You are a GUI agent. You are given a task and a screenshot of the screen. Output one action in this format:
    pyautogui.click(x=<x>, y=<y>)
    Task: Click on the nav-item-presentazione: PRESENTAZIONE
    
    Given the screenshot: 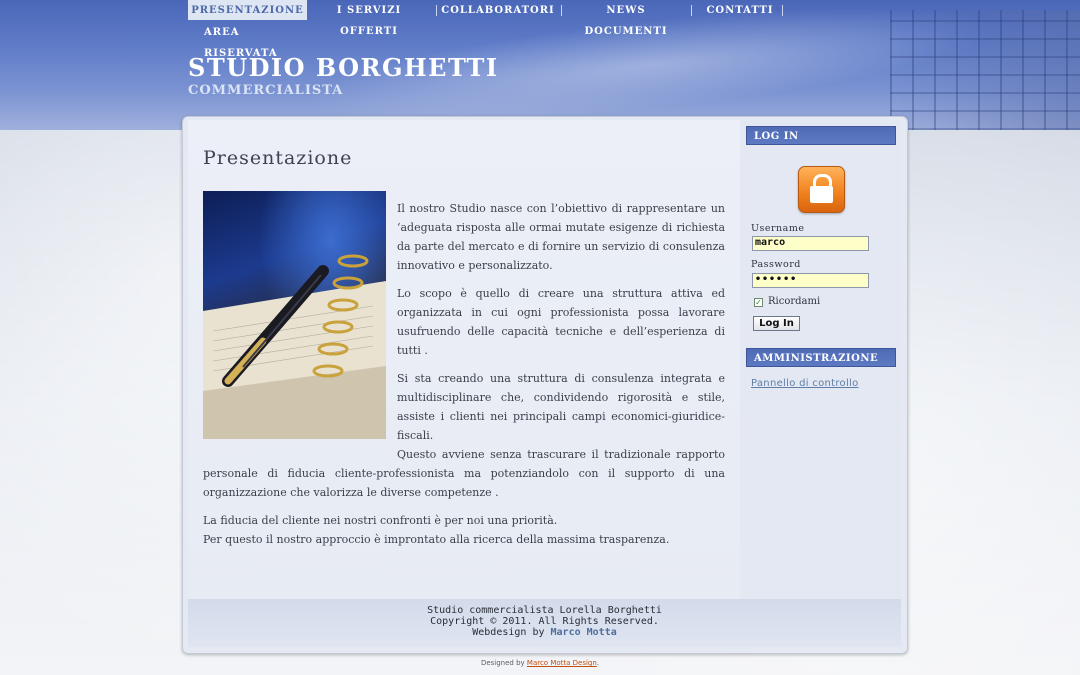 What is the action you would take?
    pyautogui.click(x=247, y=10)
    